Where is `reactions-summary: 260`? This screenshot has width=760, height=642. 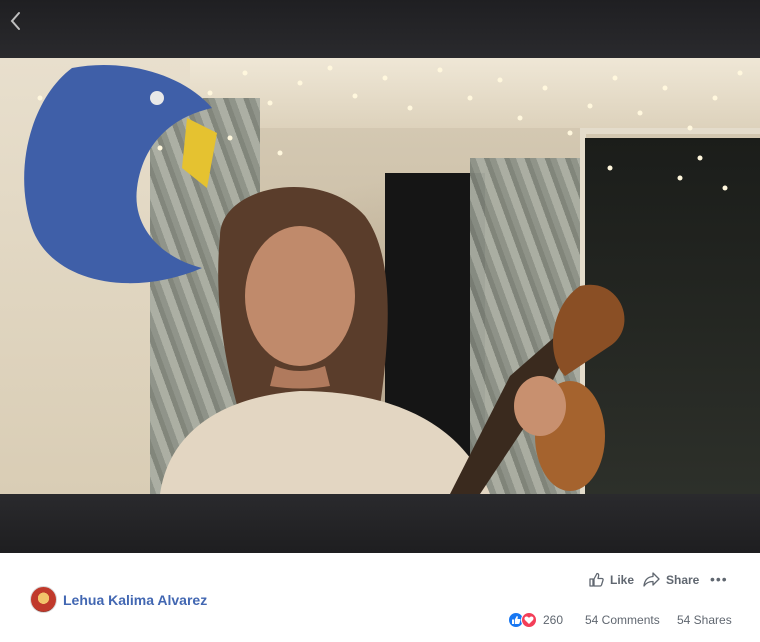
reactions-summary: 260 is located at coordinates (535, 620).